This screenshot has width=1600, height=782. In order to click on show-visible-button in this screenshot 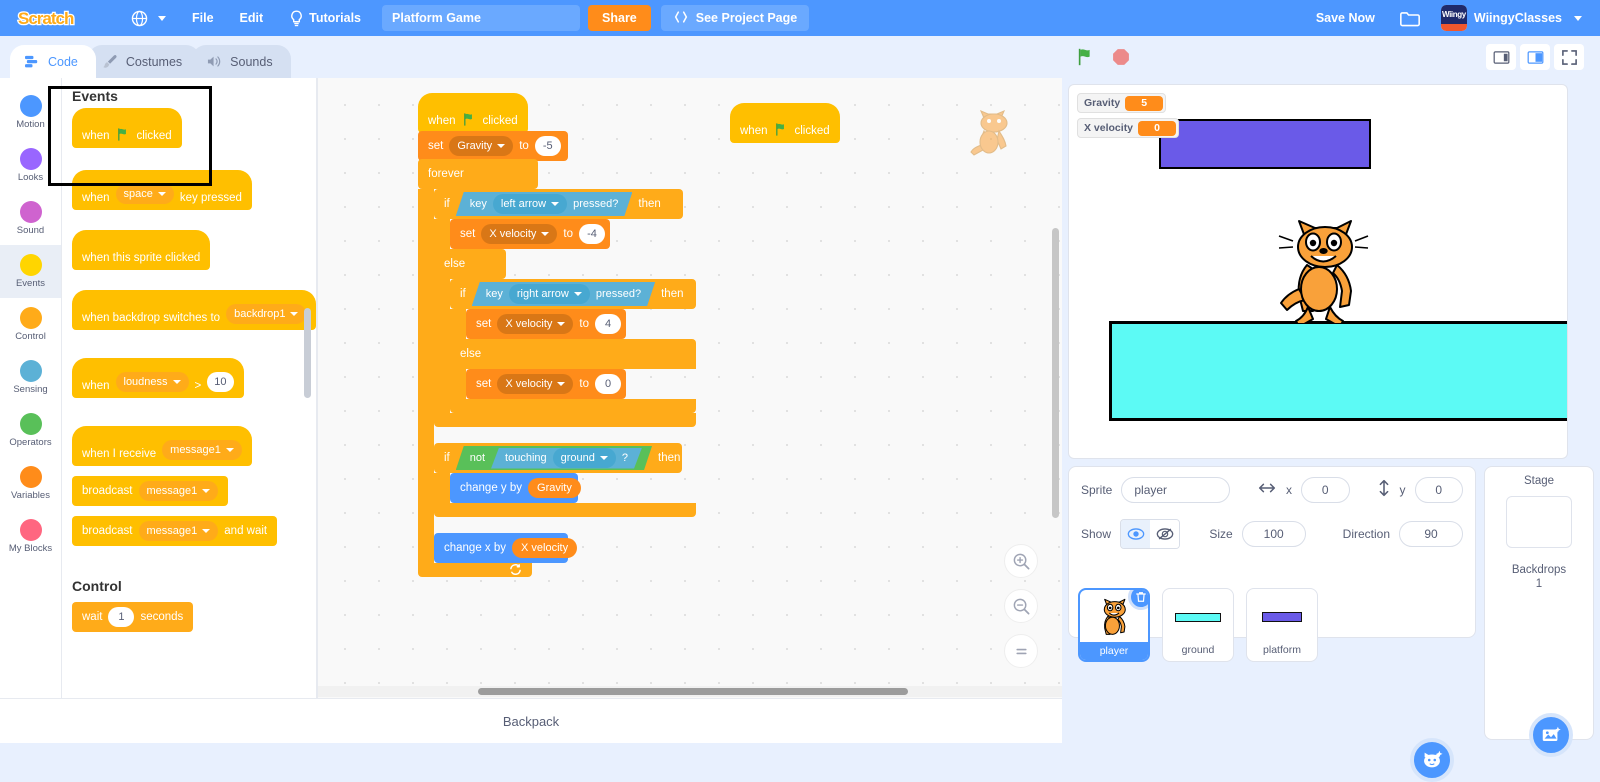, I will do `click(1136, 534)`.